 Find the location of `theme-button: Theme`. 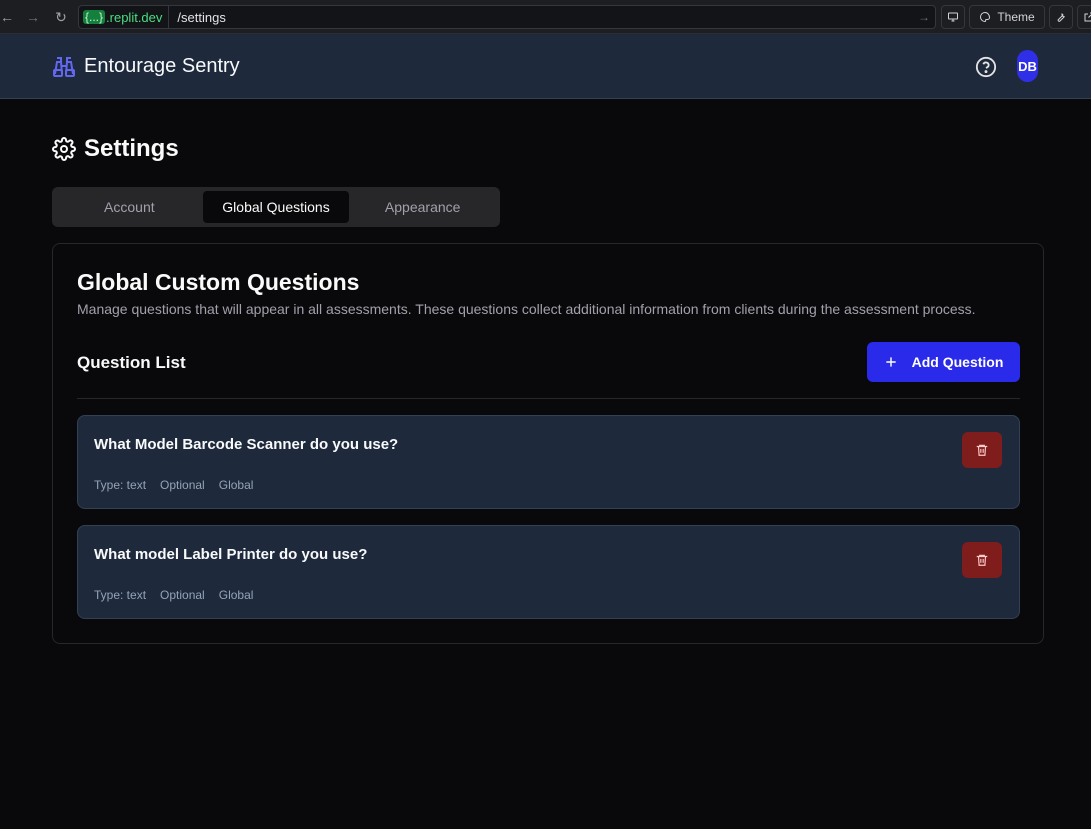

theme-button: Theme is located at coordinates (1007, 17).